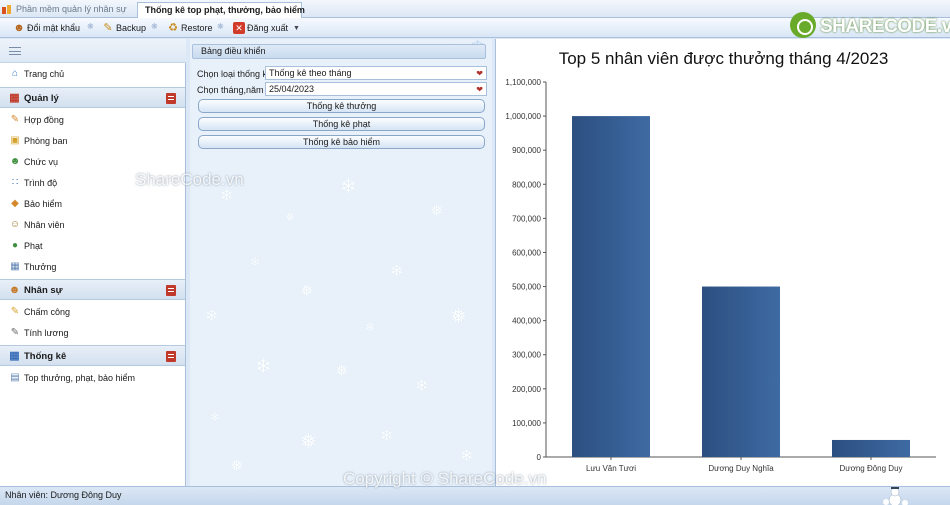 The image size is (950, 505). What do you see at coordinates (92, 204) in the screenshot?
I see `sidebar-item-insurance: ◆ Bảo hiểm` at bounding box center [92, 204].